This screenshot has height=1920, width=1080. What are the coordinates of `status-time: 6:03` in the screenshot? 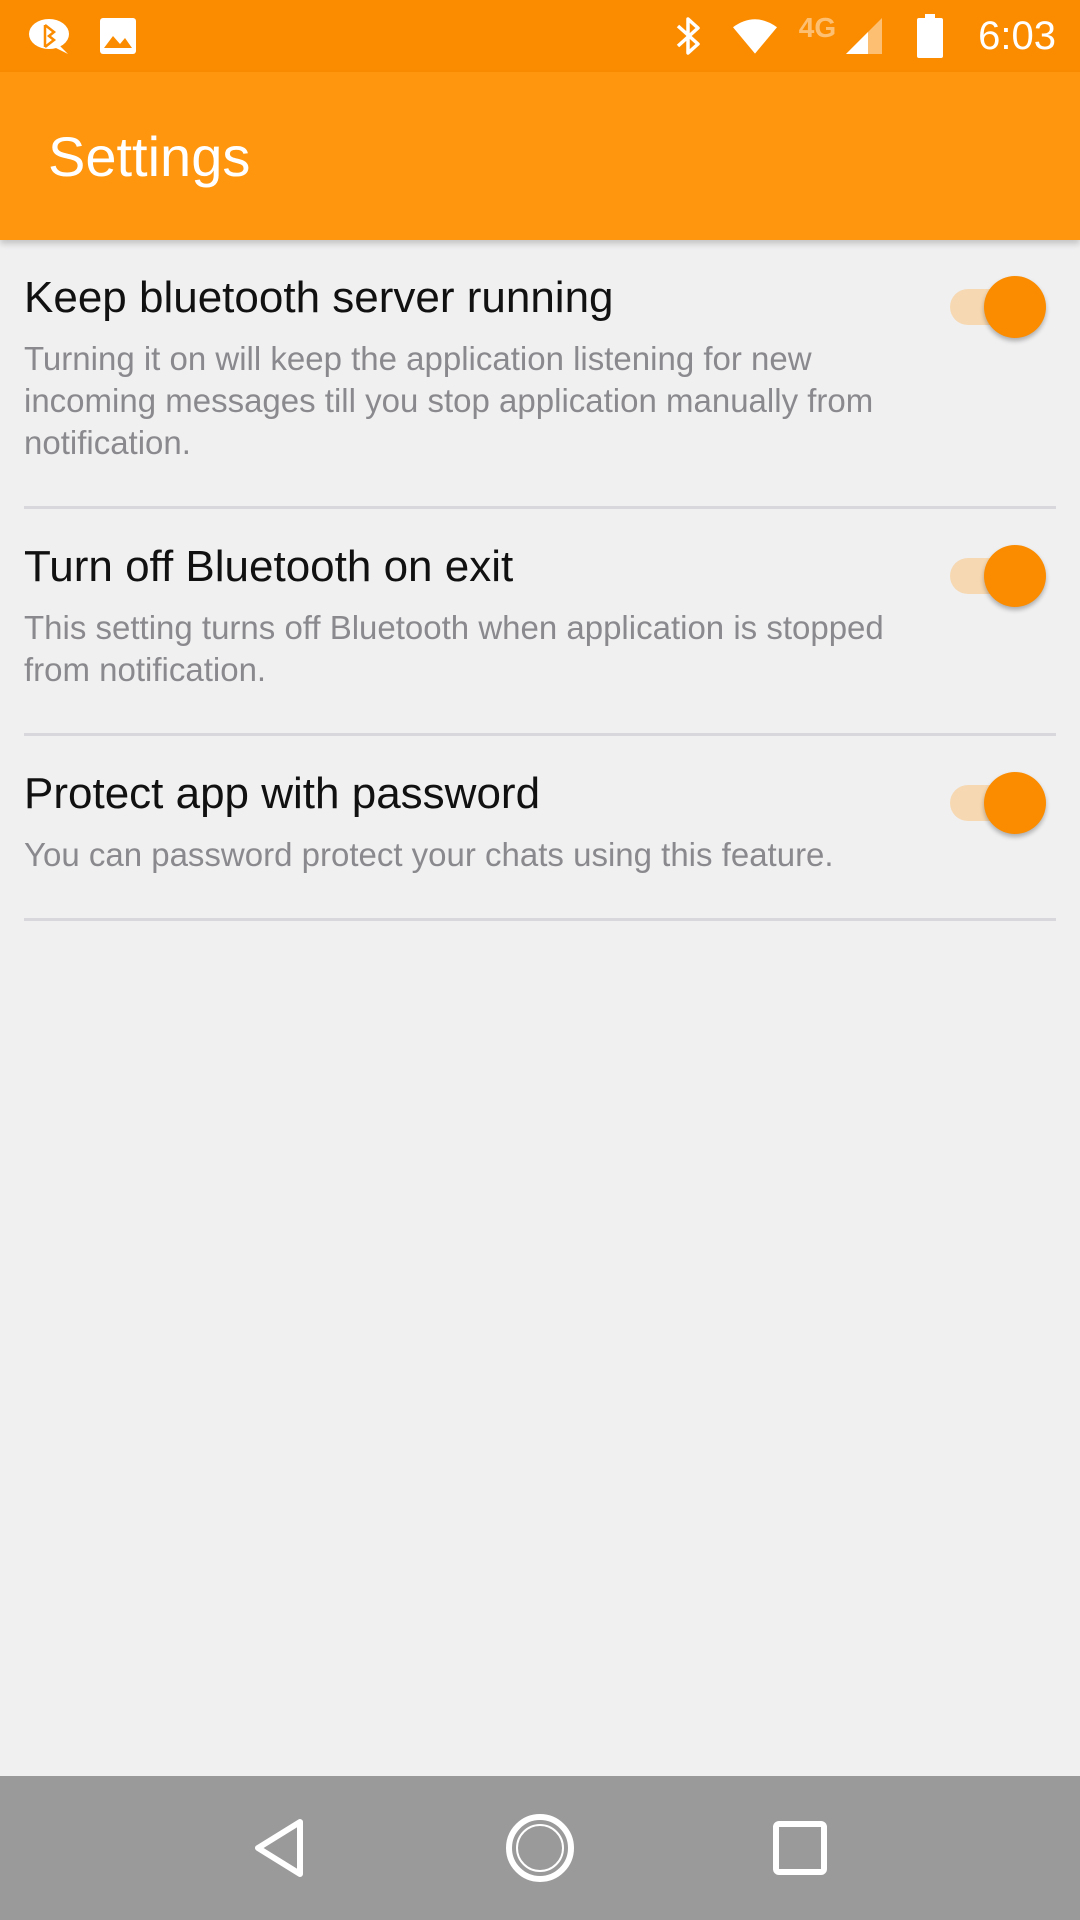 It's located at (1017, 35).